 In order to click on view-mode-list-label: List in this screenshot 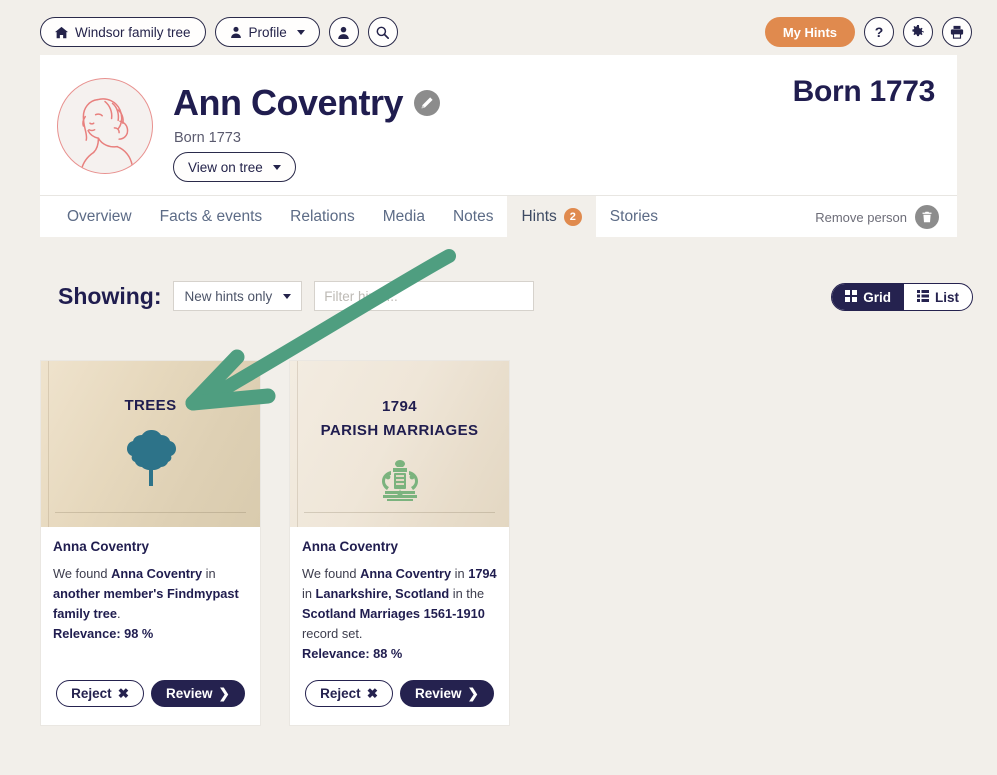, I will do `click(946, 297)`.